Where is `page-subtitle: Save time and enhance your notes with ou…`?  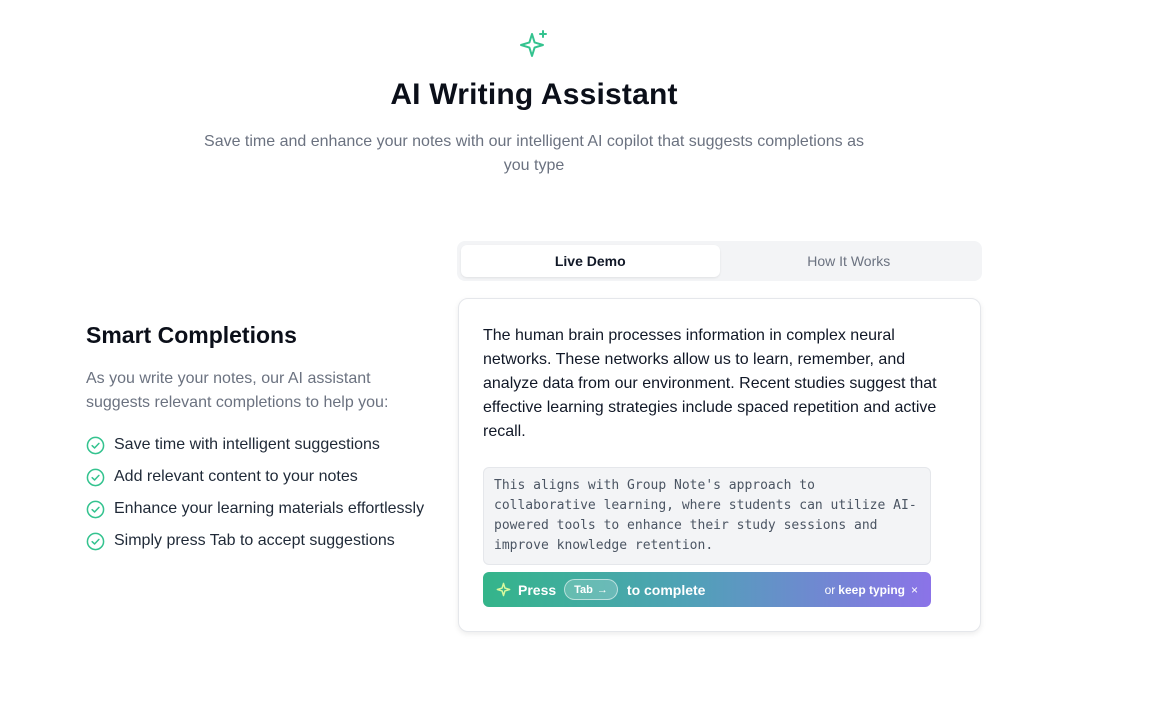
page-subtitle: Save time and enhance your notes with ou… is located at coordinates (534, 153).